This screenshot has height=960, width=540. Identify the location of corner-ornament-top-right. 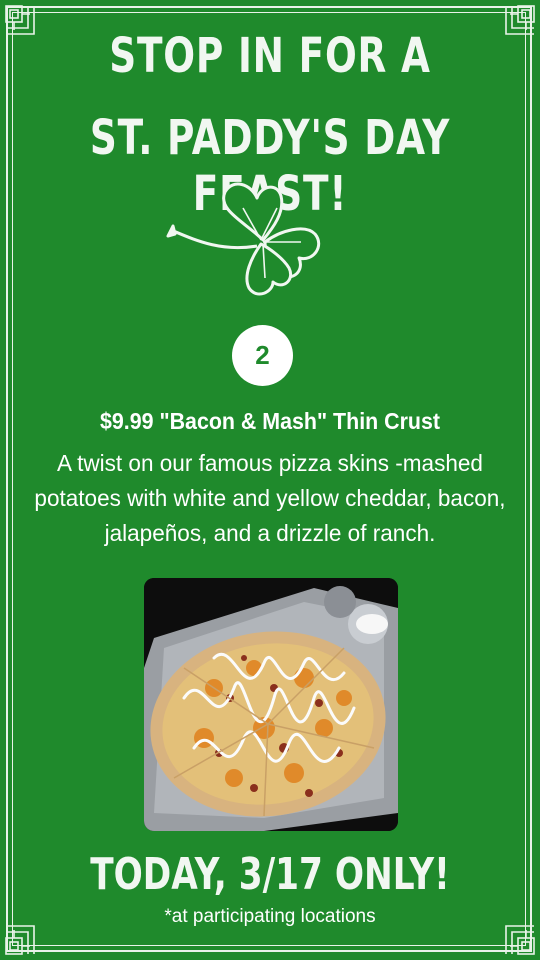
(515, 25).